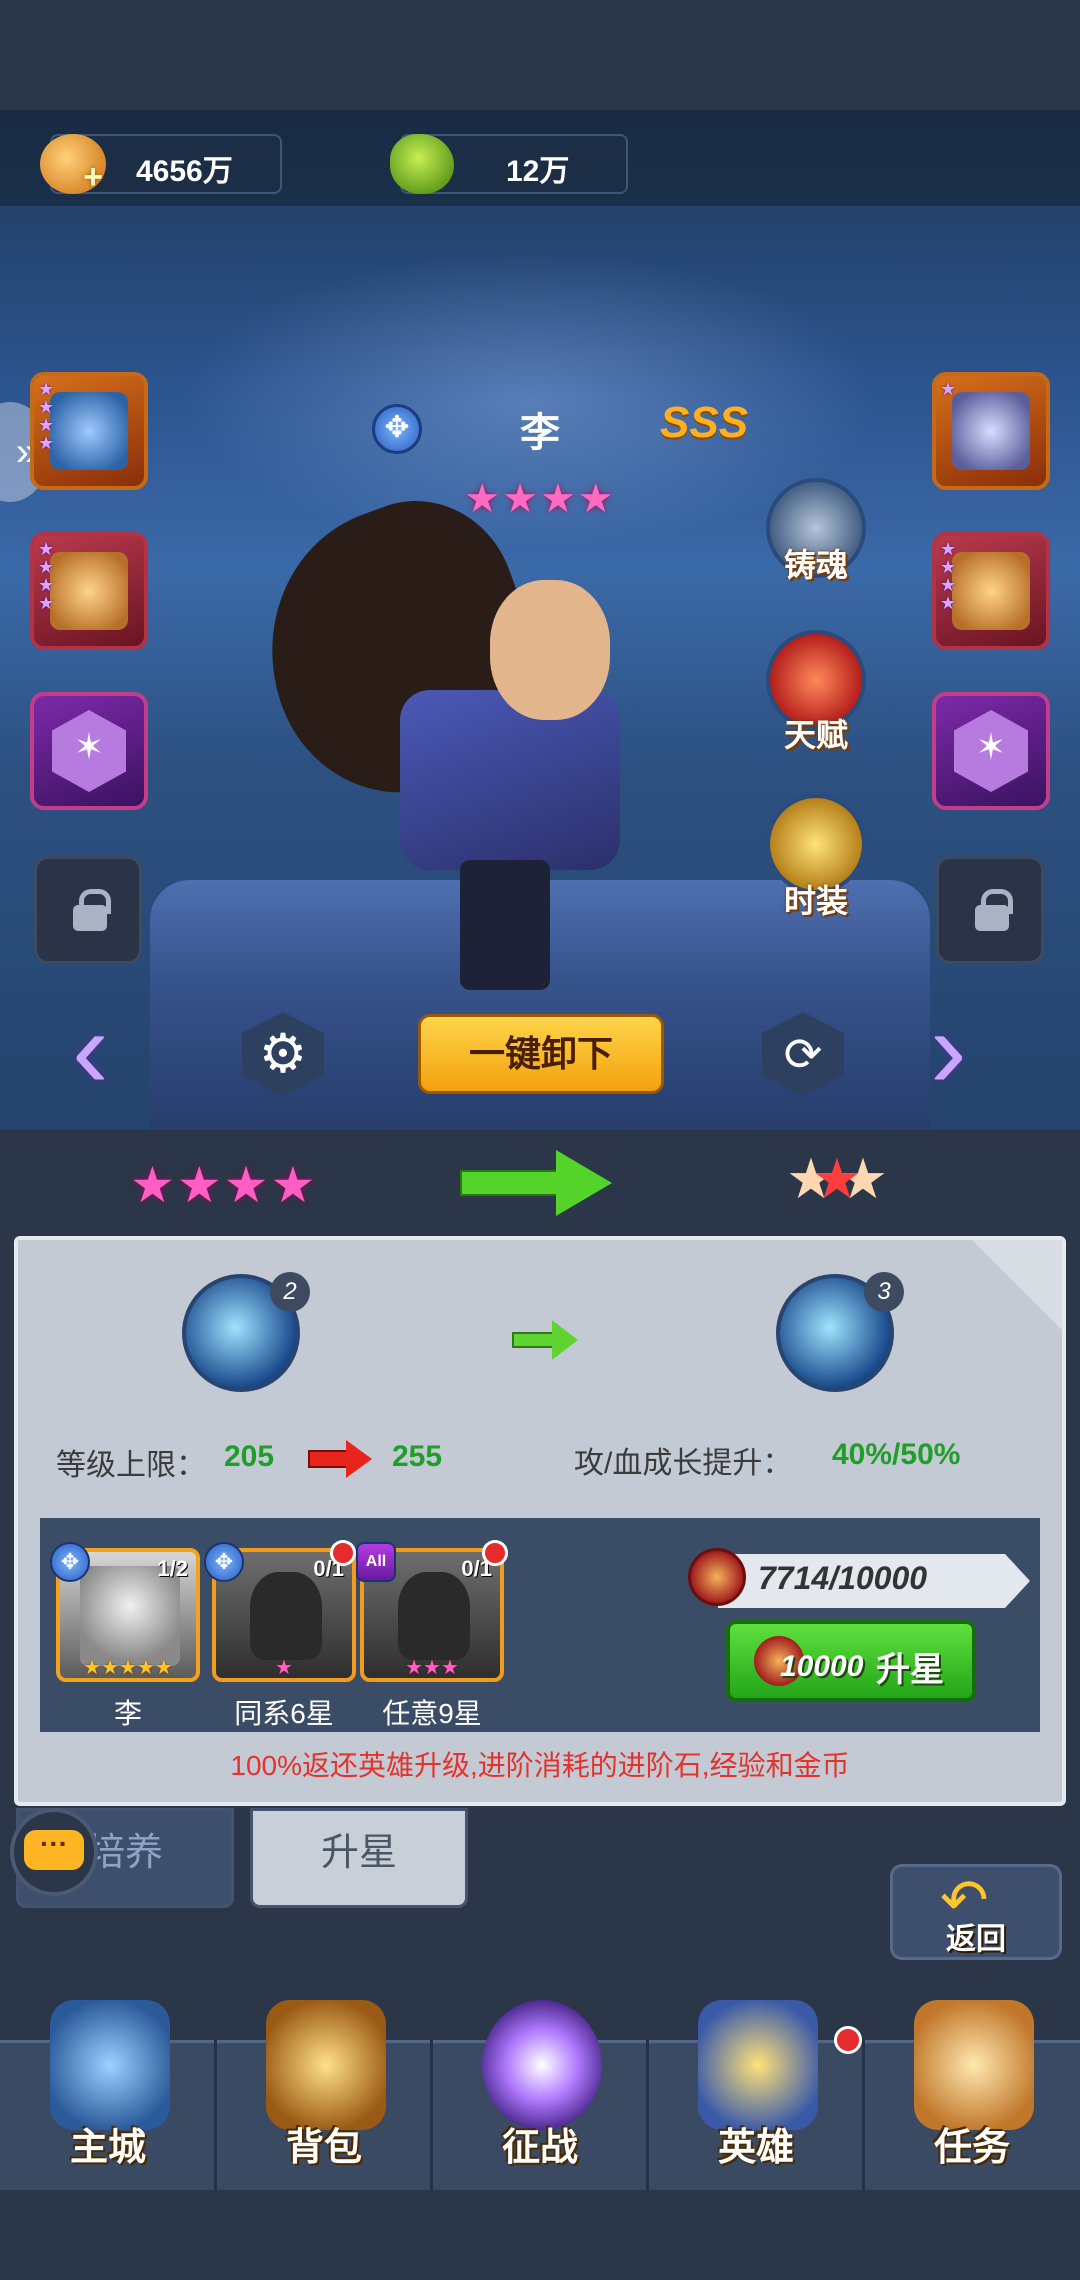 This screenshot has width=1080, height=2280. Describe the element at coordinates (290, 1292) in the screenshot. I see `skill-level-current: 2` at that location.